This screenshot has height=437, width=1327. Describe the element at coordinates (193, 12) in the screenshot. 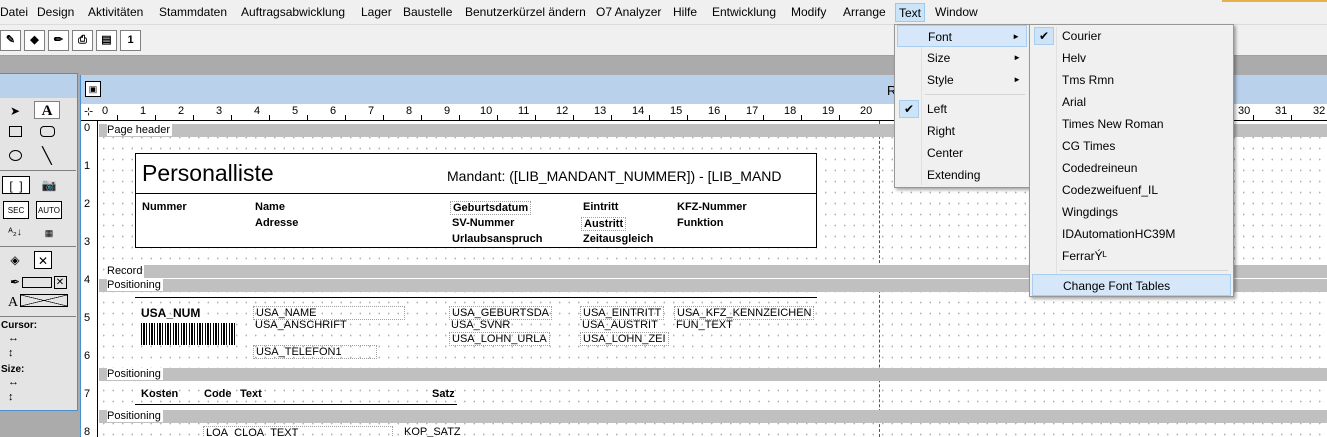

I see `menu-stammdaten: Stammdaten` at that location.